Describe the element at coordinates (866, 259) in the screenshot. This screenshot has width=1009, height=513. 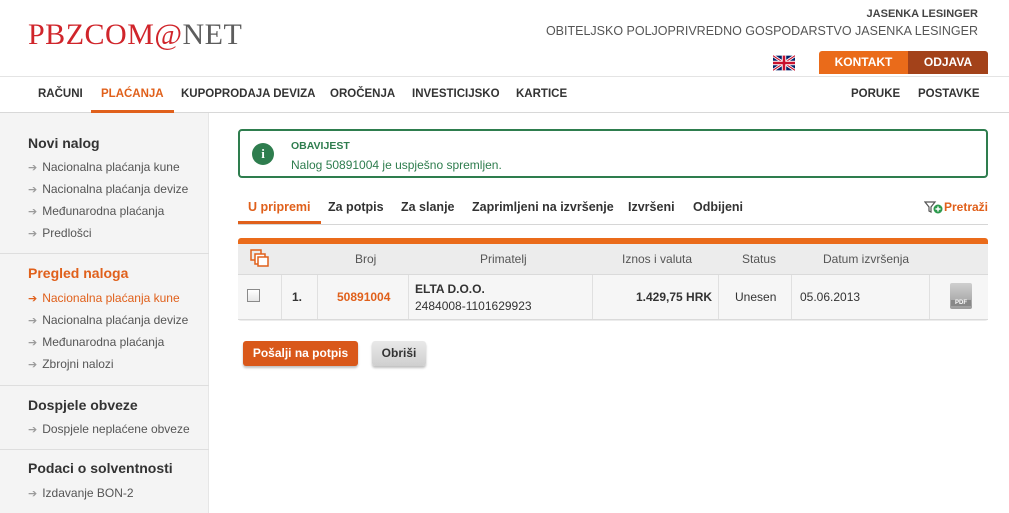
I see `column-header-date: Datum izvršenja` at that location.